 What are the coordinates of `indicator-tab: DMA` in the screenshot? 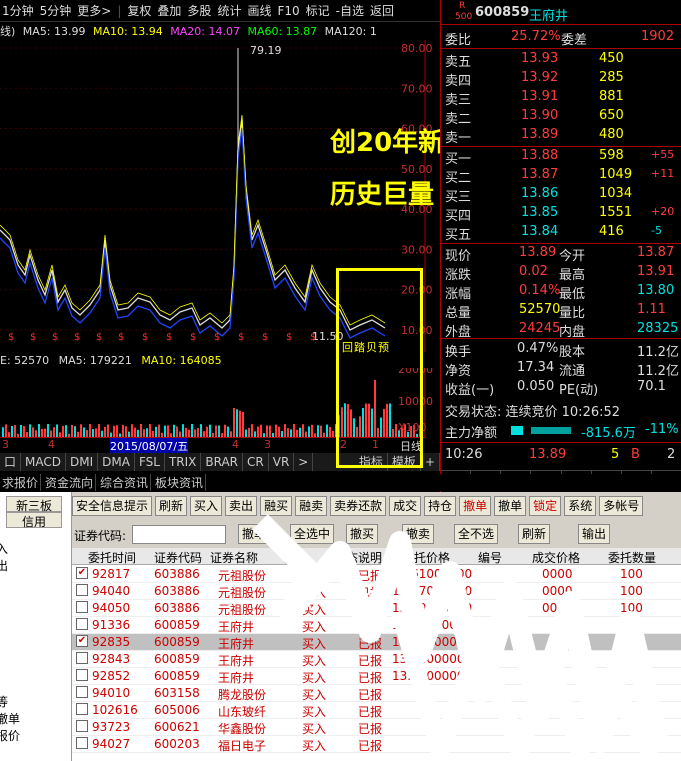 It's located at (116, 462).